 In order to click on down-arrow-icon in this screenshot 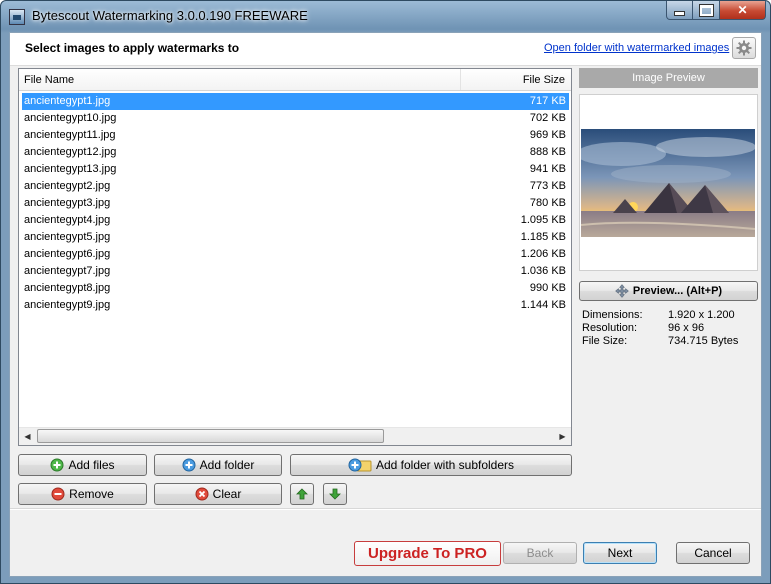, I will do `click(335, 494)`.